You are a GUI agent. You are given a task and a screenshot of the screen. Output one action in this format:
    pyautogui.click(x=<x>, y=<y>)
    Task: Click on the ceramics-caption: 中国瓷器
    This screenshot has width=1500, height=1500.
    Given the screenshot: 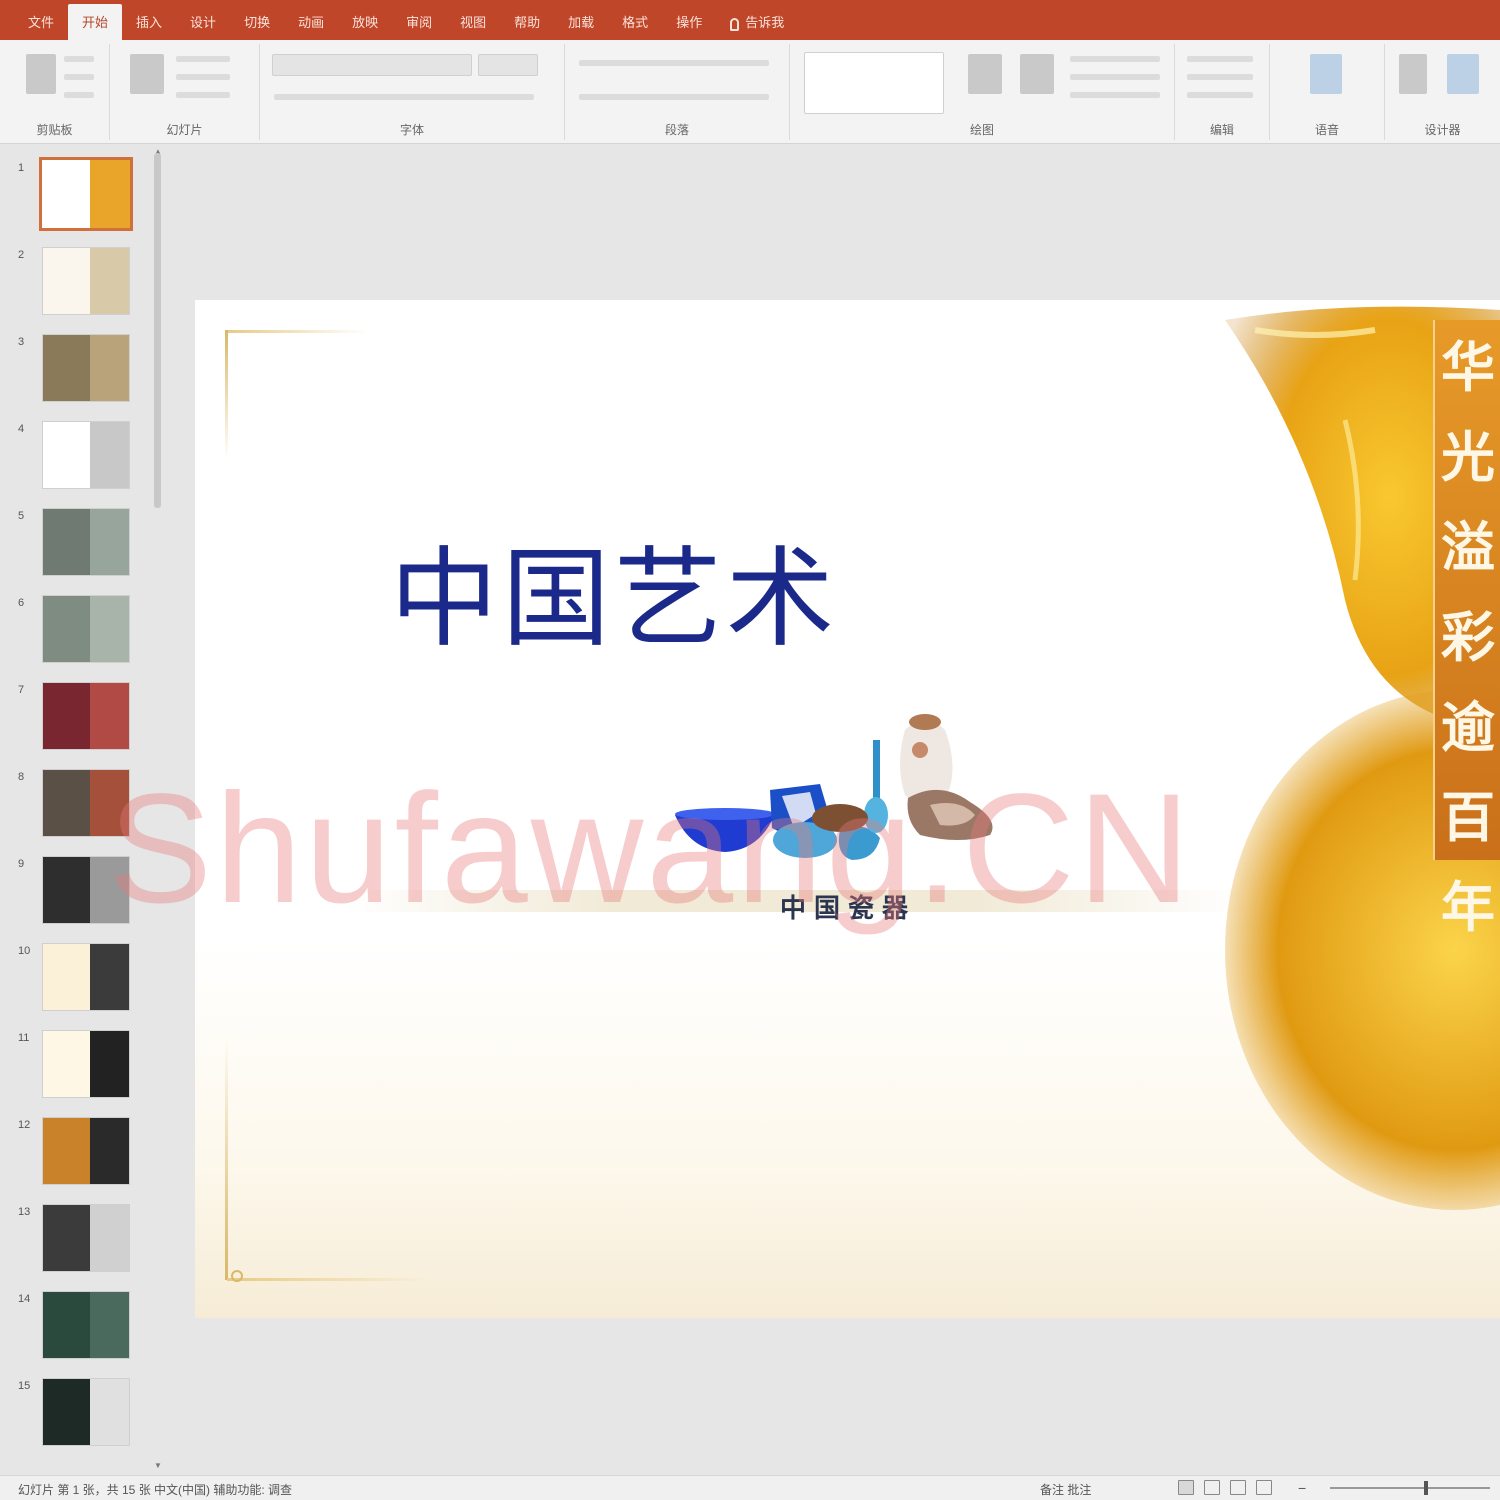 What is the action you would take?
    pyautogui.click(x=848, y=908)
    